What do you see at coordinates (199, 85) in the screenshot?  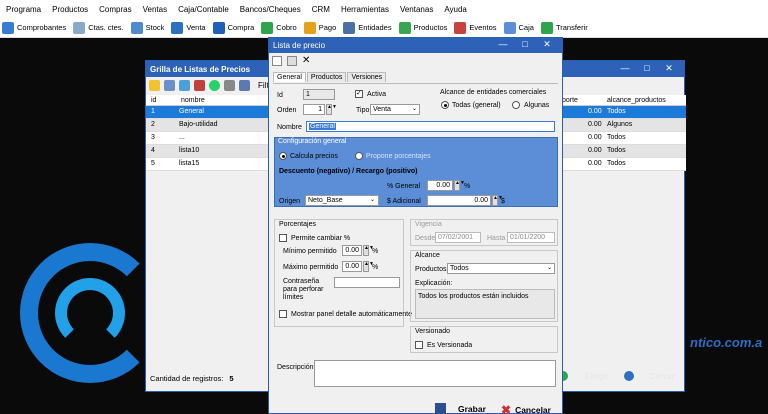 I see `delete-icon` at bounding box center [199, 85].